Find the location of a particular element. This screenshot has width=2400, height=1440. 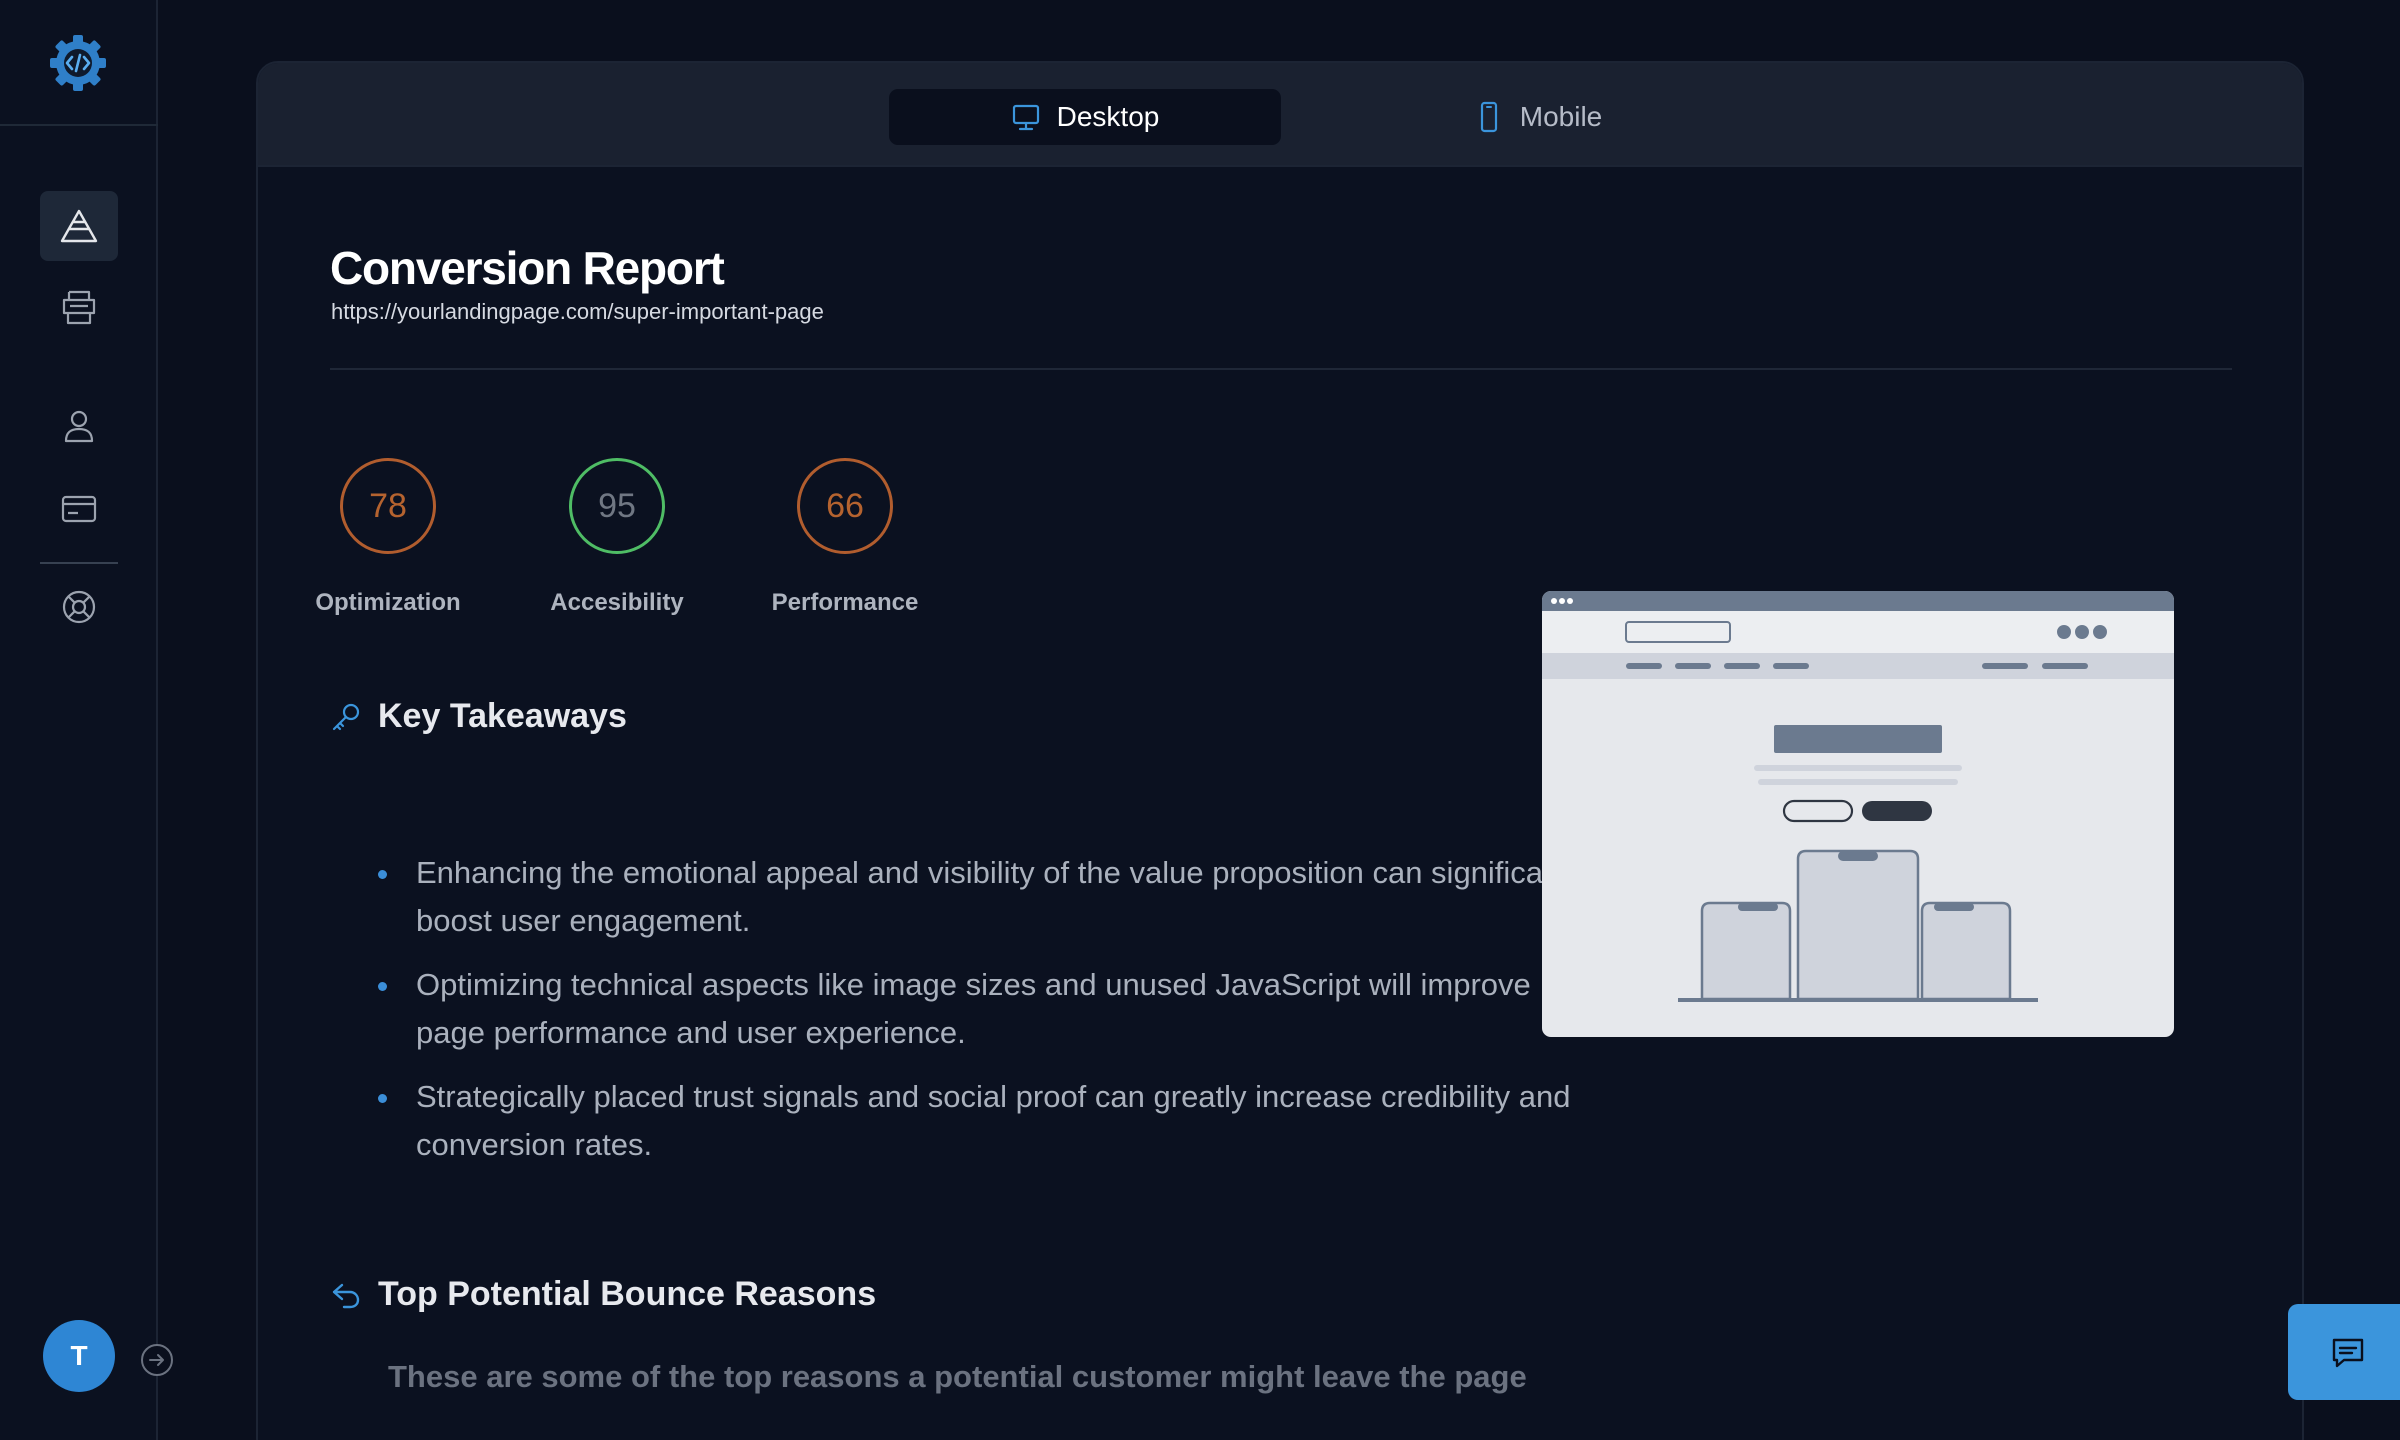

undo-arrow-icon is located at coordinates (346, 1295).